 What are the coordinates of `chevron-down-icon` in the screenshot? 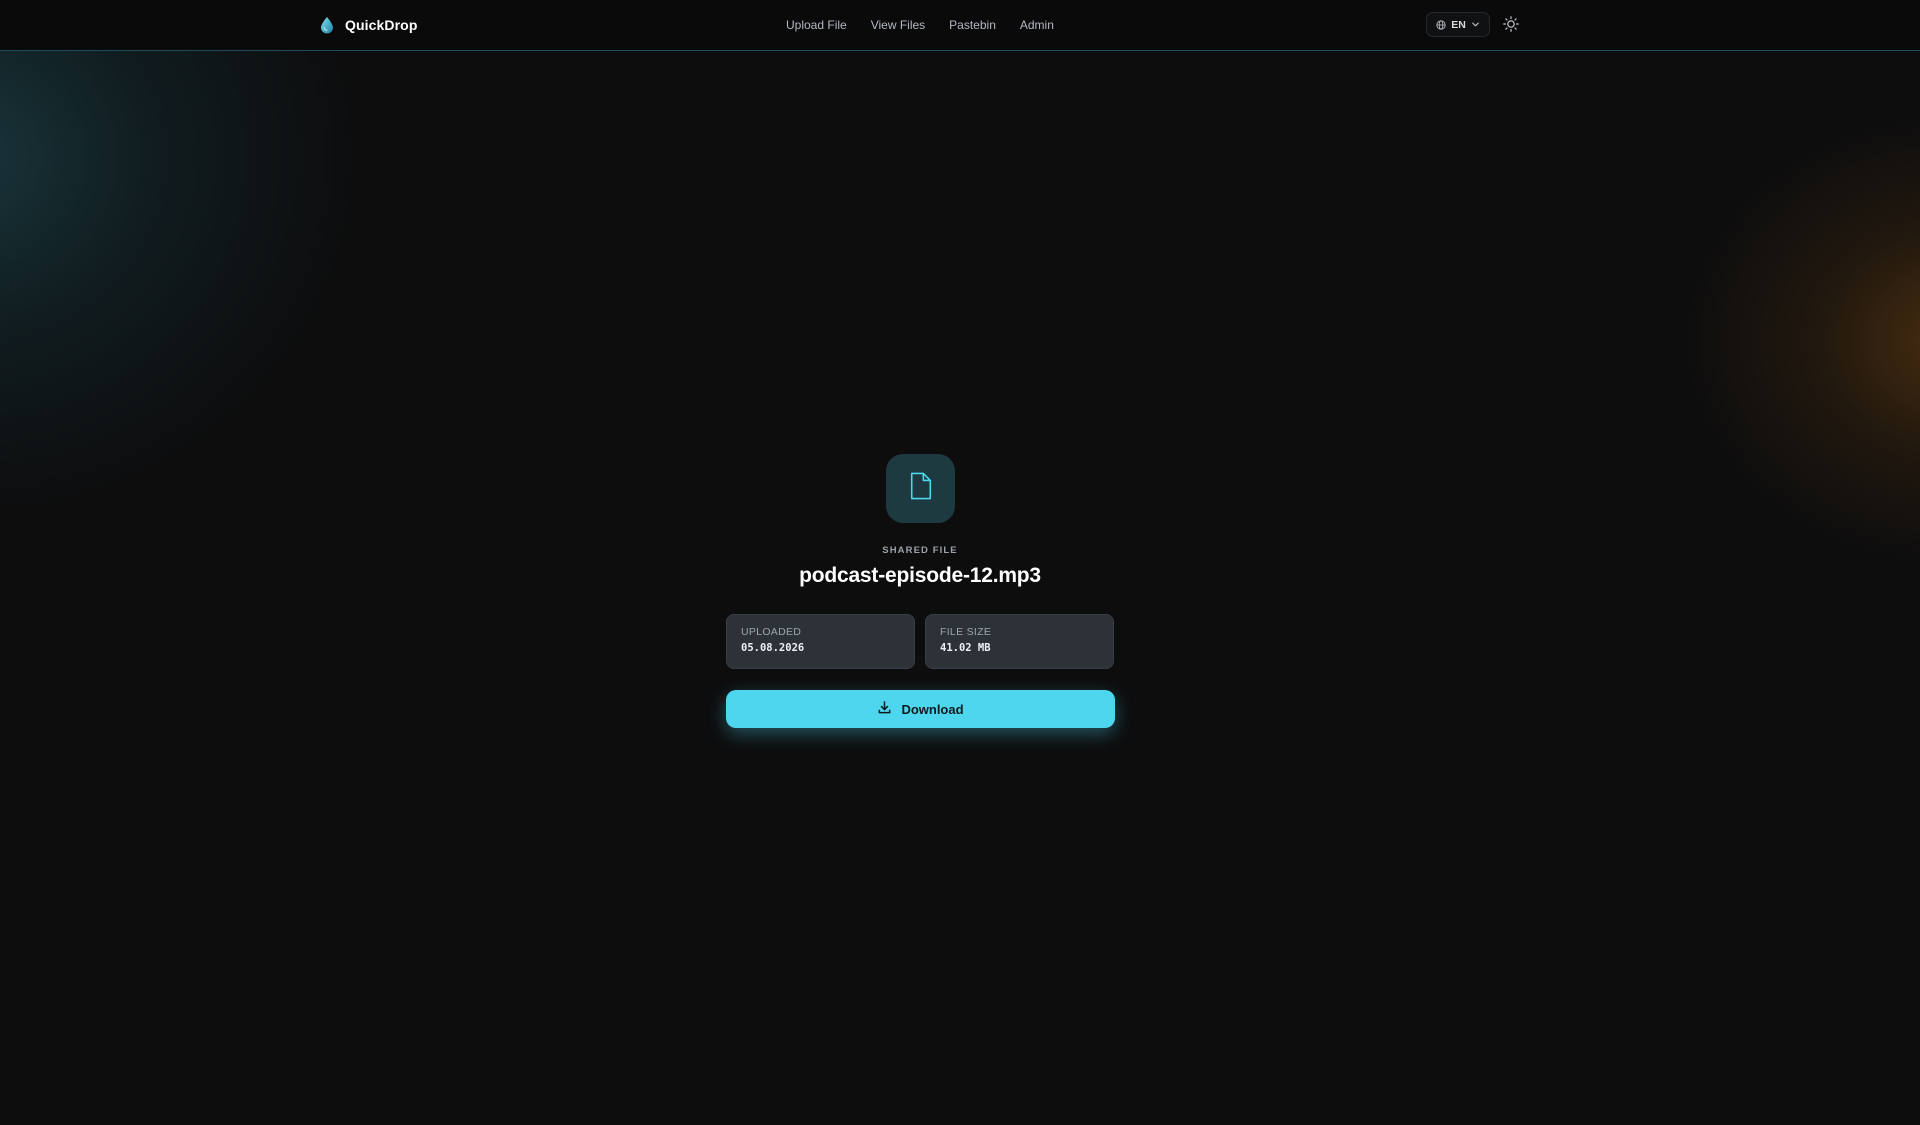 It's located at (1475, 24).